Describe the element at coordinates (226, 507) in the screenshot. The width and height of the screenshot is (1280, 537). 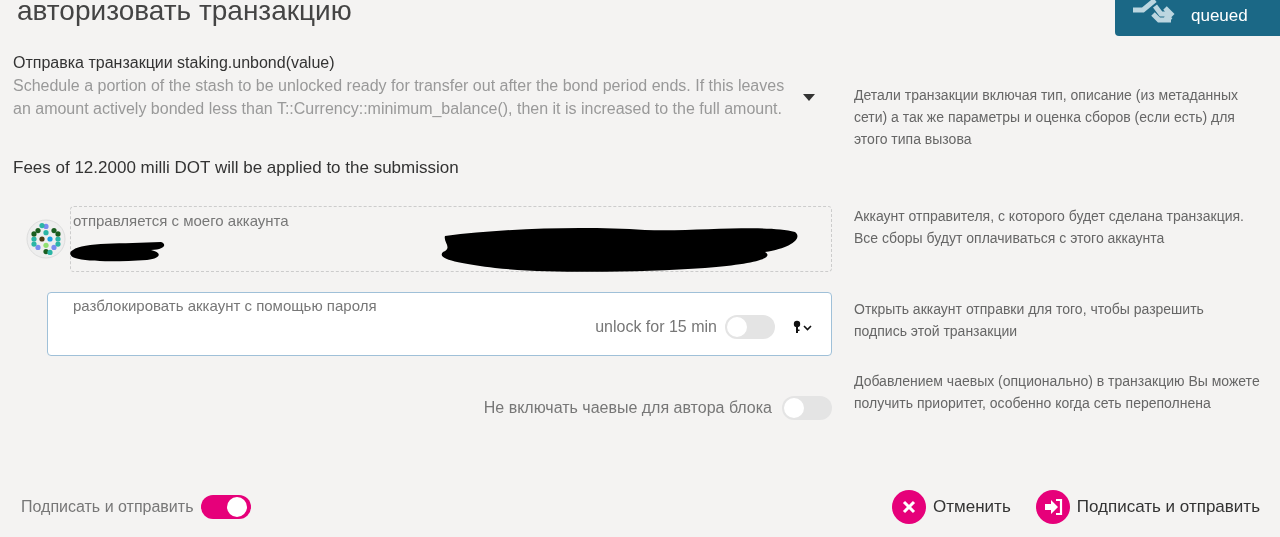
I see `sign-toggle` at that location.